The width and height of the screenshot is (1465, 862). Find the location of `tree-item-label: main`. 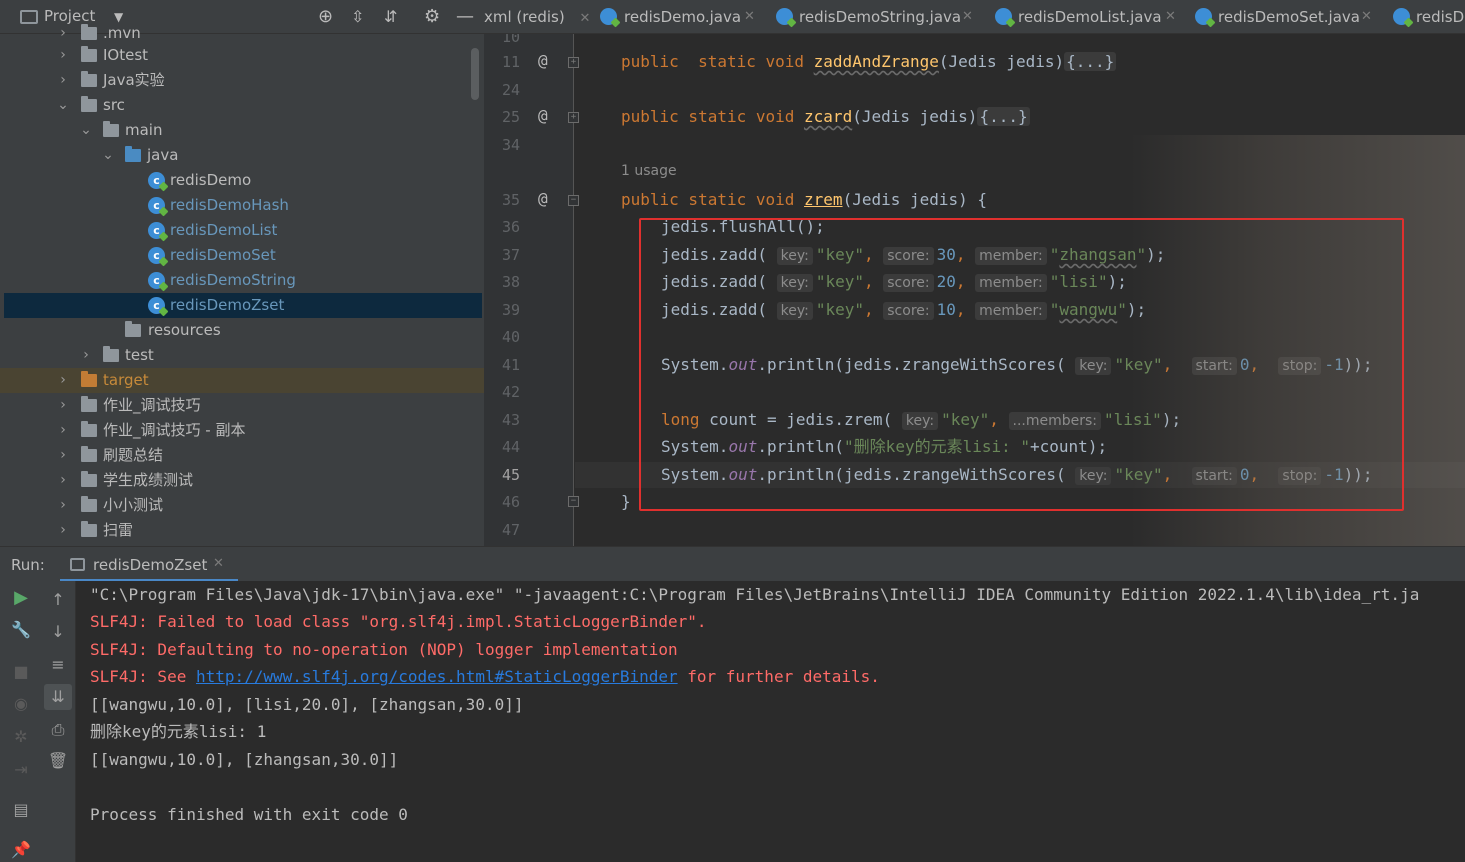

tree-item-label: main is located at coordinates (144, 130).